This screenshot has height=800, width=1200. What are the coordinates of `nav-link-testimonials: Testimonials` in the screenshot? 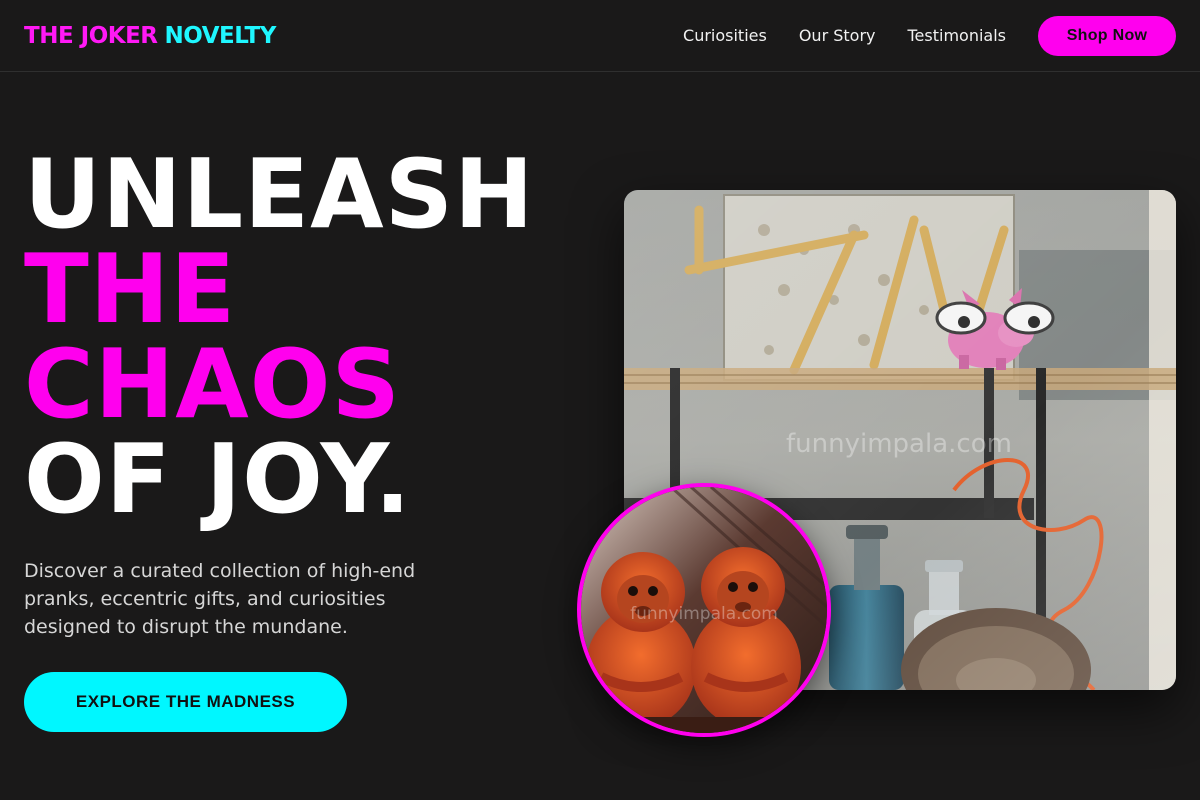 It's located at (957, 35).